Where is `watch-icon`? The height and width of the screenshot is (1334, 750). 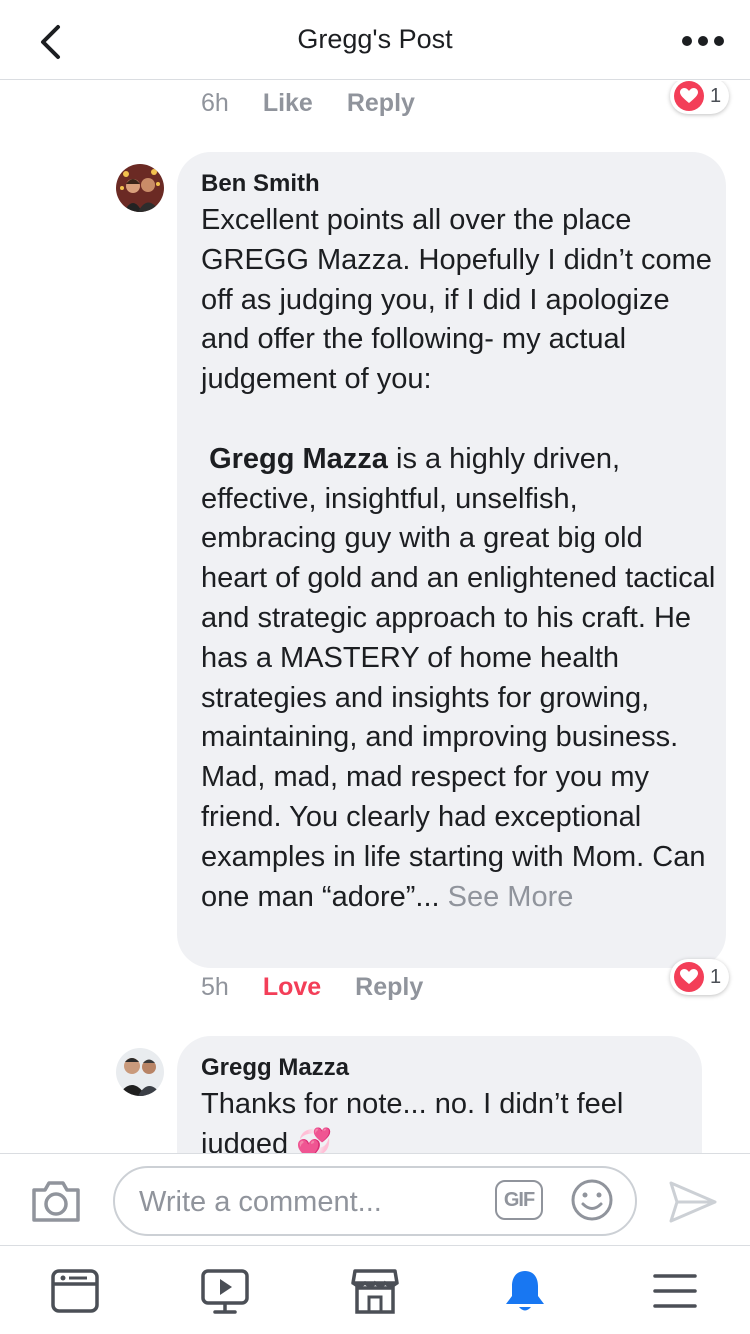 watch-icon is located at coordinates (225, 1291).